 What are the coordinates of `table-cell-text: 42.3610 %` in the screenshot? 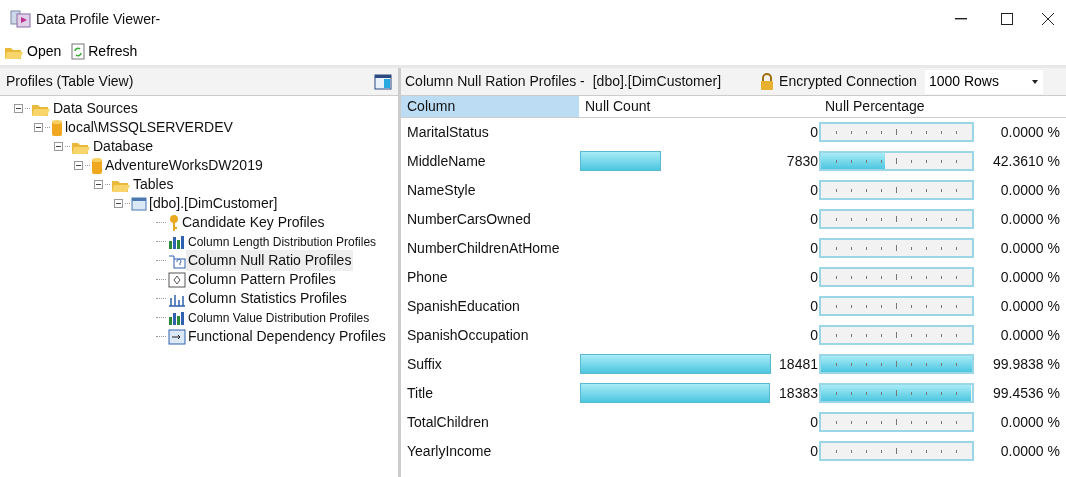 It's located at (1026, 161).